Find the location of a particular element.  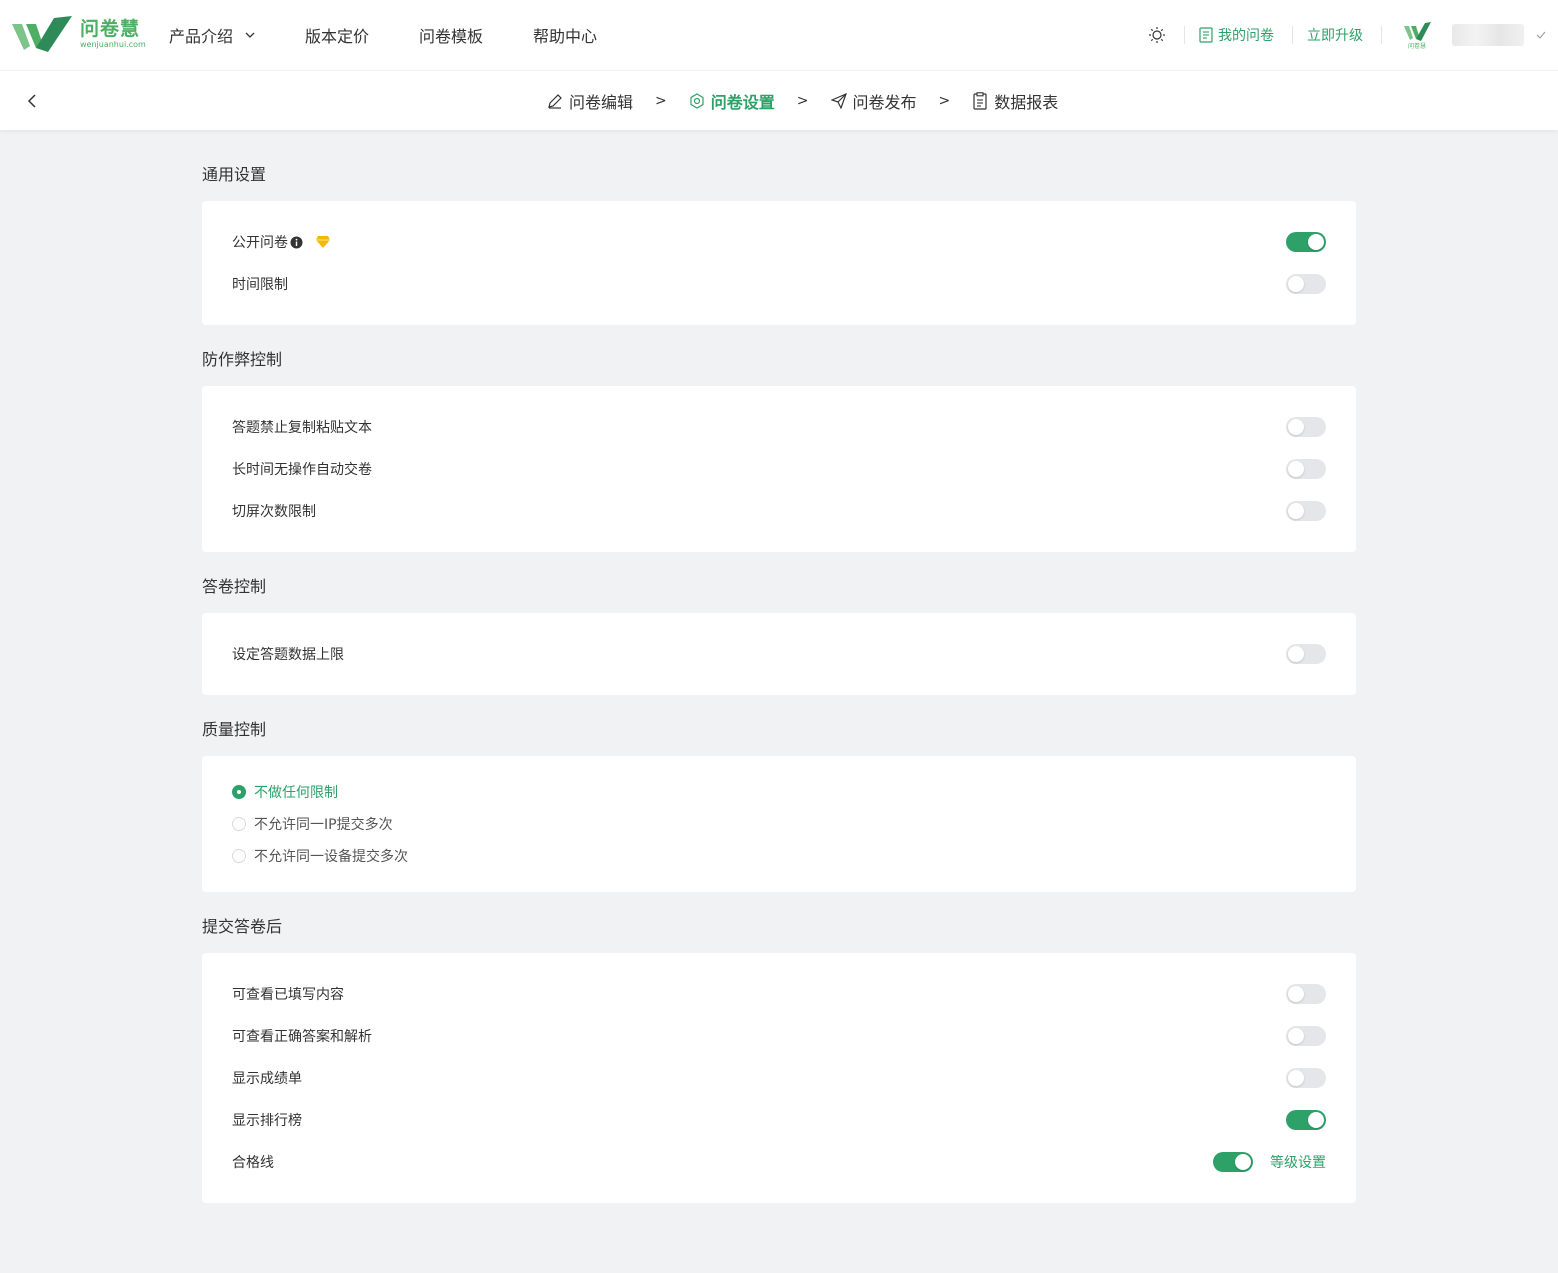

step-bar: 问卷编辑 > 问卷设置 > 问卷发布 > 数据报表 is located at coordinates (779, 100).